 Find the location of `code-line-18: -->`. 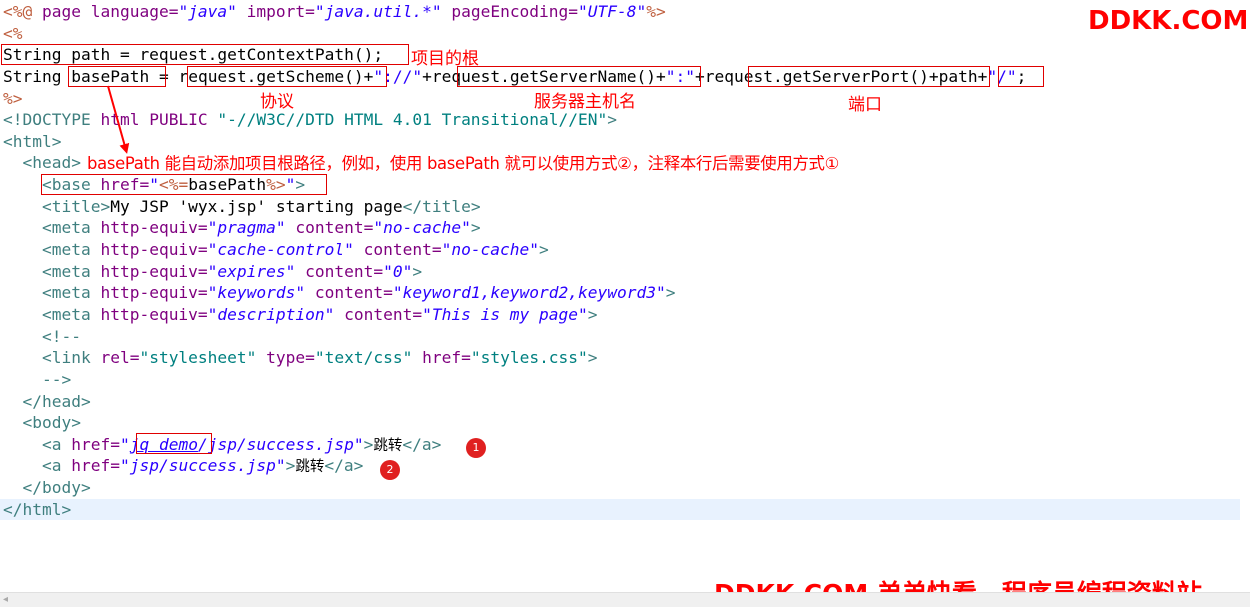

code-line-18: --> is located at coordinates (56, 379).